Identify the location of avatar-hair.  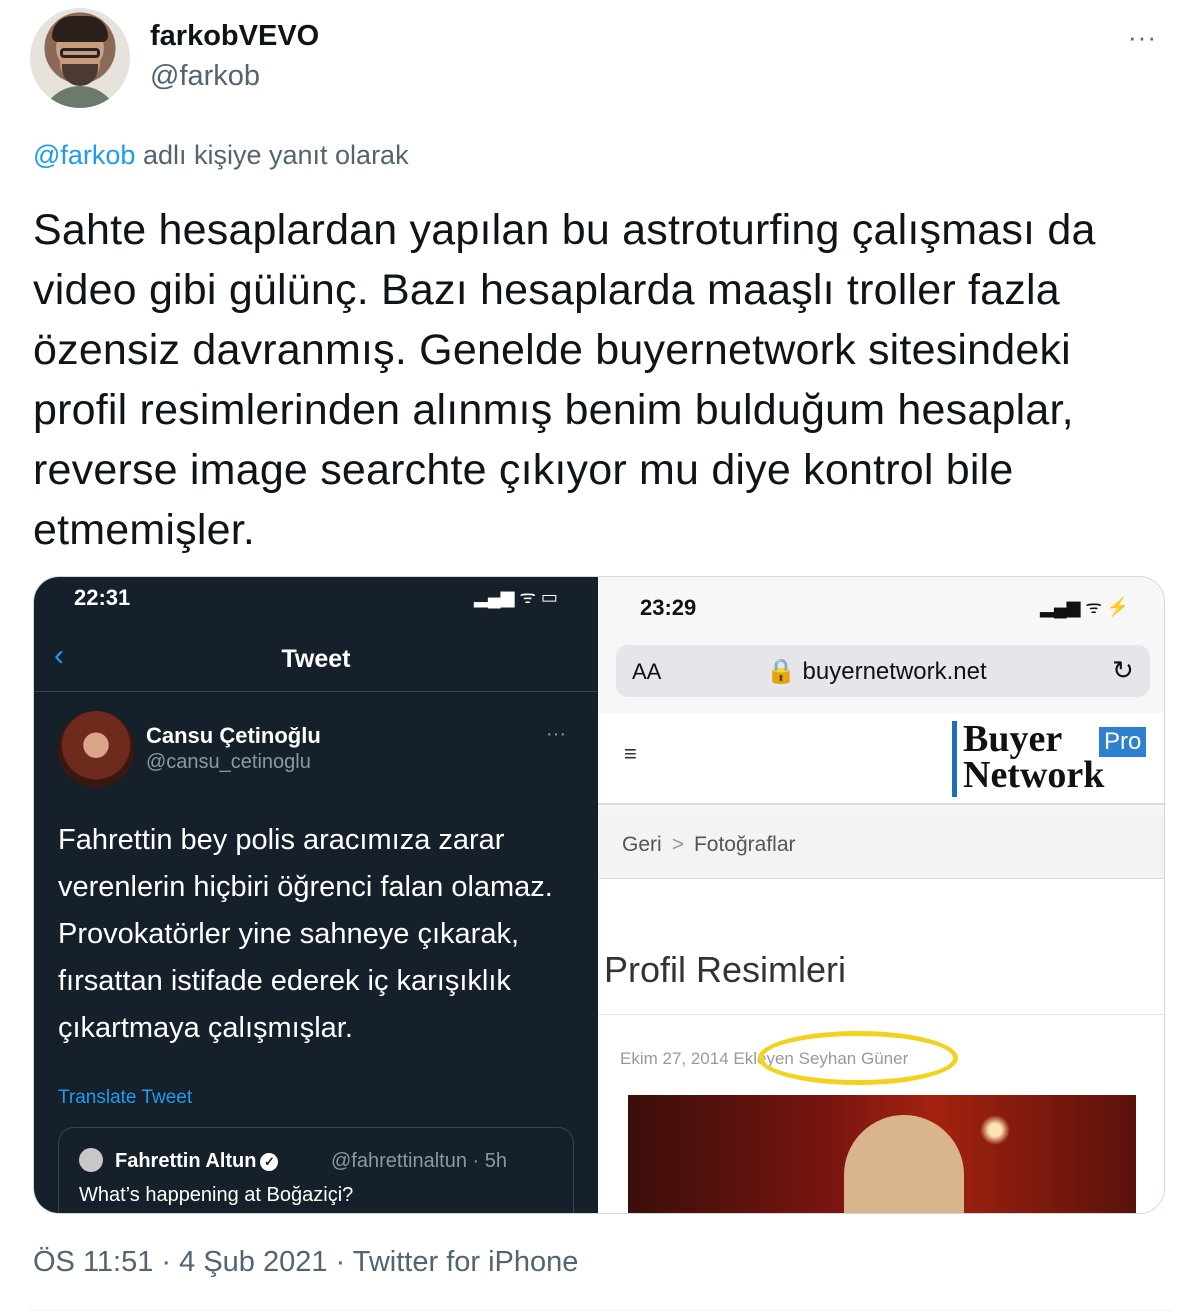
(80, 29).